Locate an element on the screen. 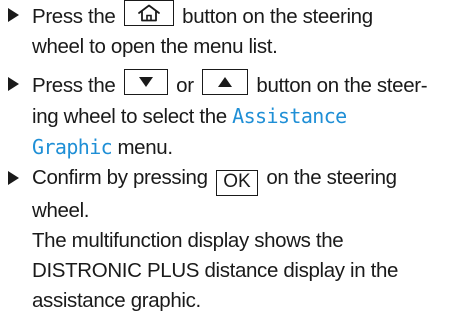  menu-name-part1: Assistance is located at coordinates (289, 116).